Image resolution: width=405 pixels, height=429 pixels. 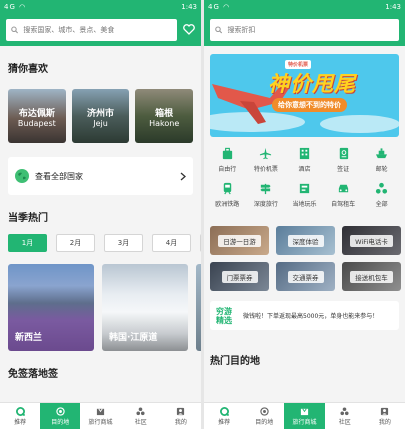 I want to click on category-label: 欧洲铁路, so click(x=227, y=204).